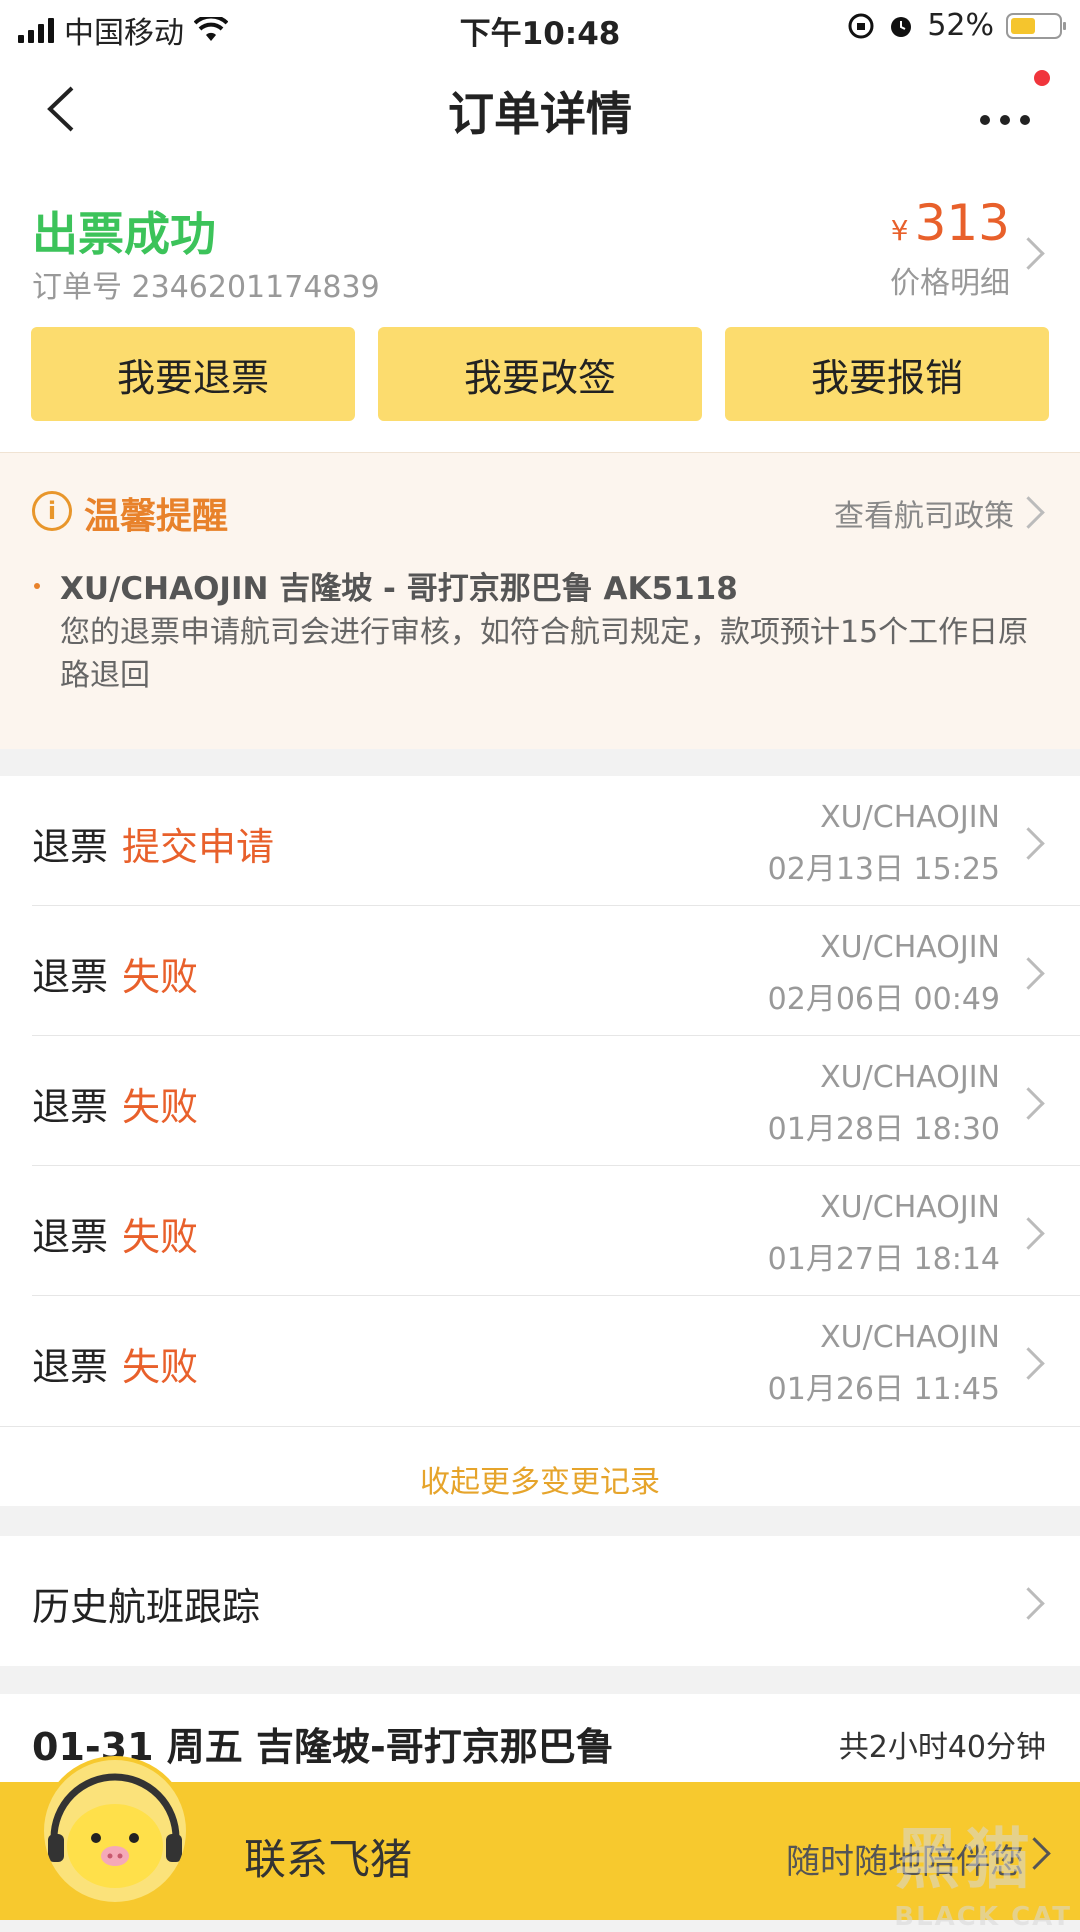  What do you see at coordinates (540, 1361) in the screenshot?
I see `record-row: 退票 失败 XU/CHAOJIN 01月26日 11:45` at bounding box center [540, 1361].